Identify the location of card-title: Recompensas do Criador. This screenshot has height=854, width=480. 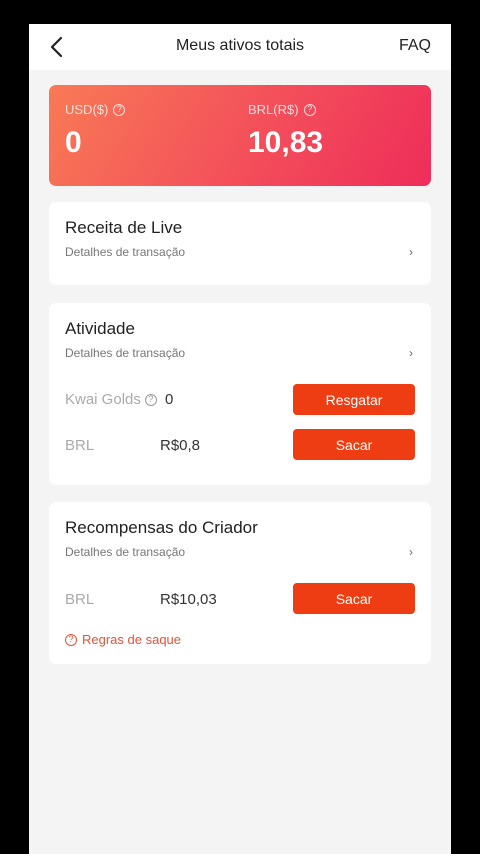
(161, 527).